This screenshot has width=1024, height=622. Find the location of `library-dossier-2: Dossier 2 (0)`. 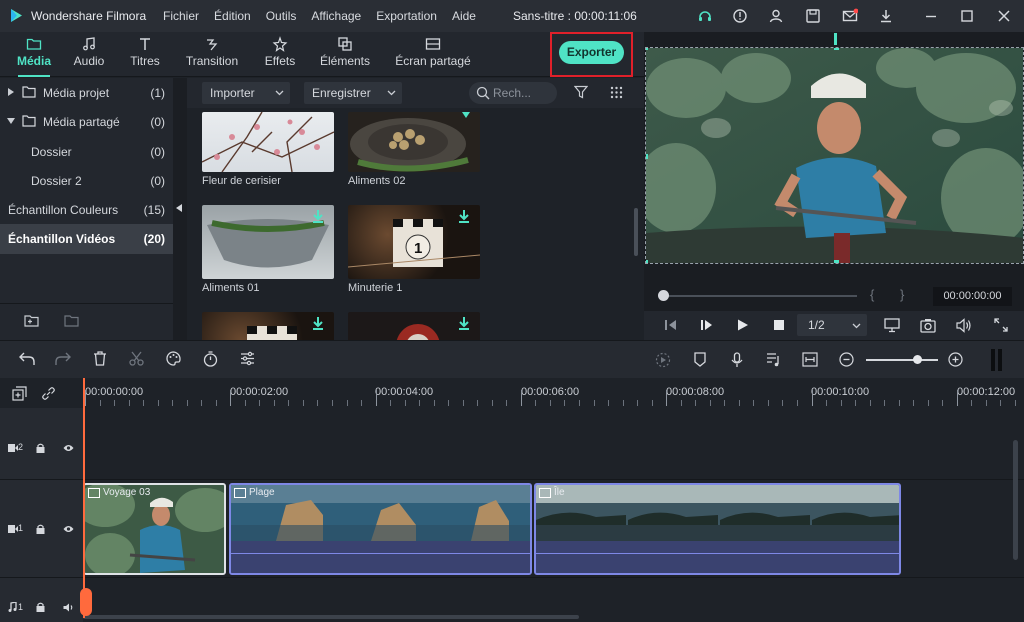

library-dossier-2: Dossier 2 (0) is located at coordinates (86, 180).